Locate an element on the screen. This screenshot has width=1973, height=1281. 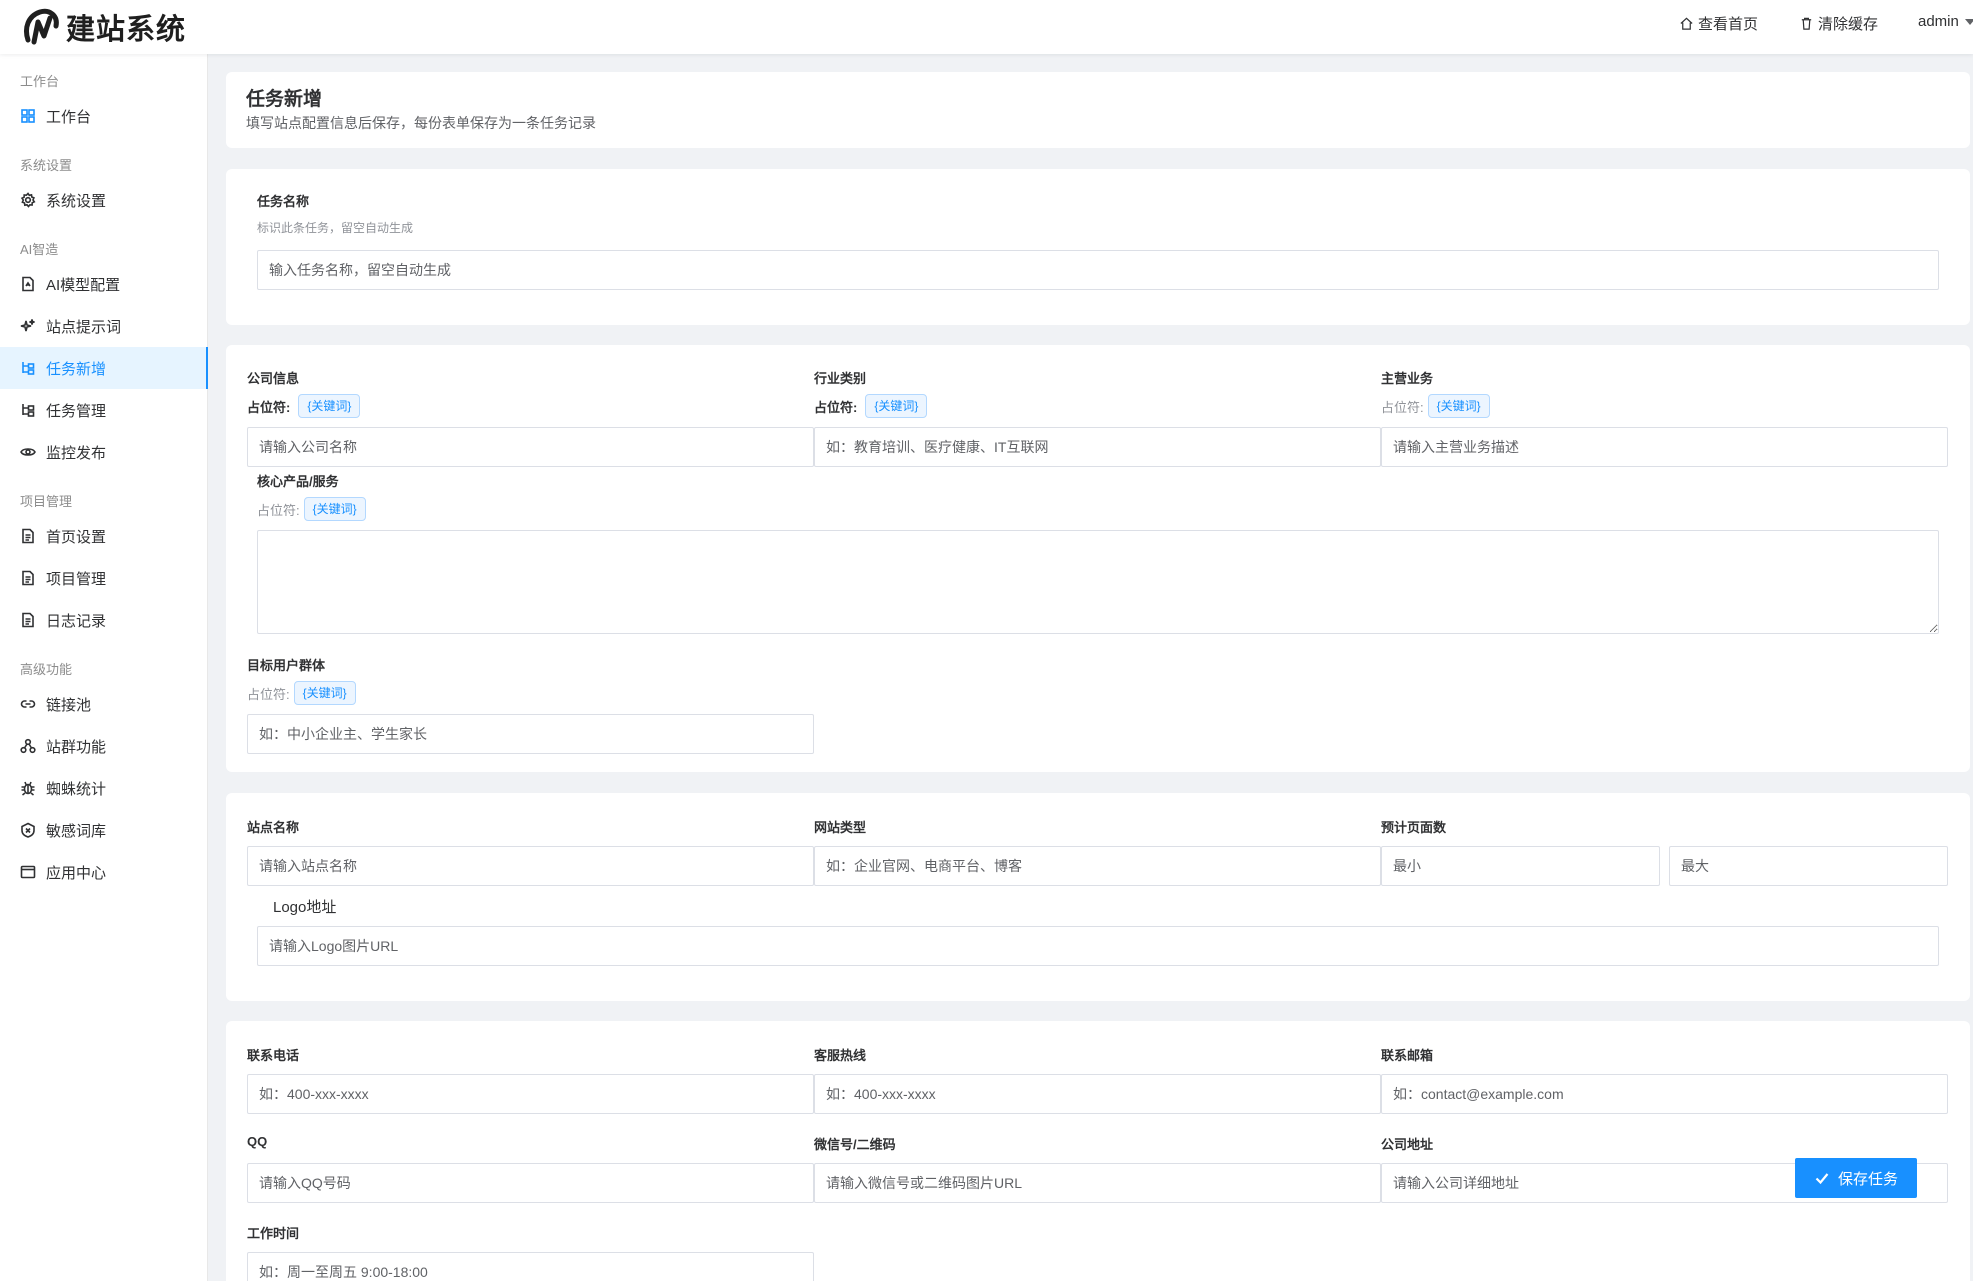
file-ai-icon is located at coordinates (28, 284).